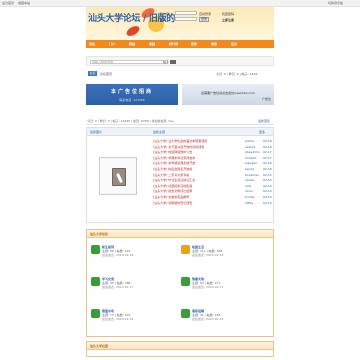  Describe the element at coordinates (92, 44) in the screenshot. I see `nav-item: 论坛` at that location.